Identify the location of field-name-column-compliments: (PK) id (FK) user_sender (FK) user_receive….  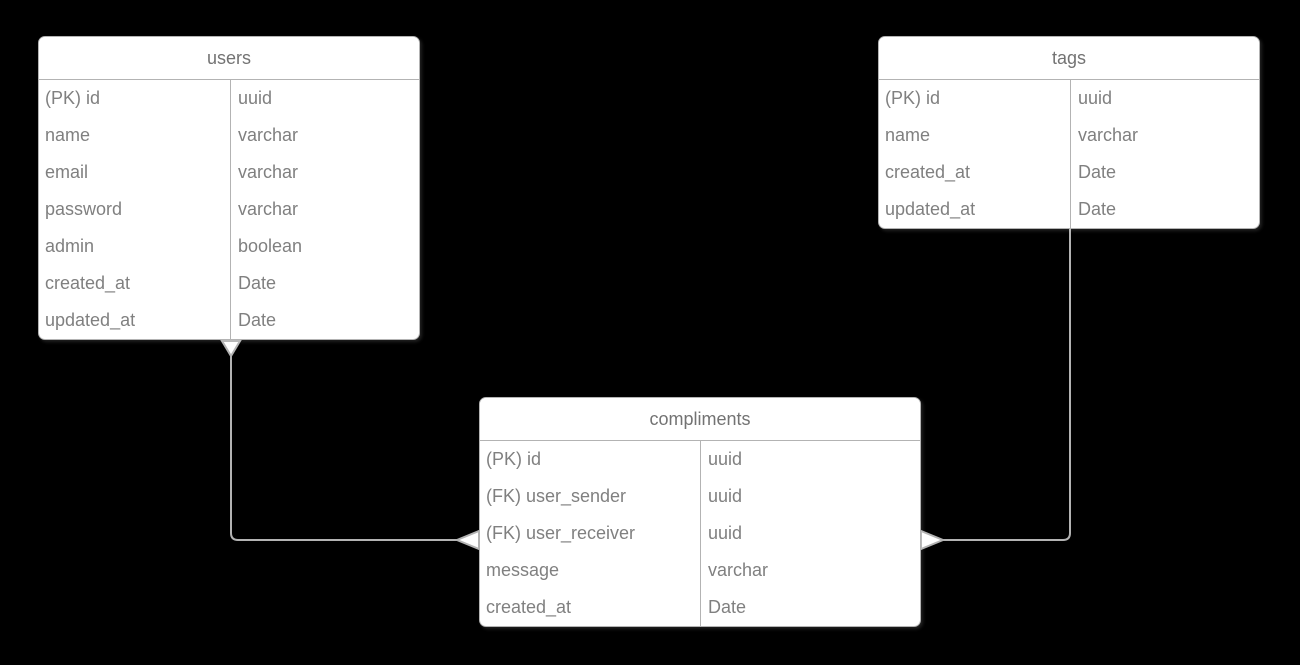
(590, 533).